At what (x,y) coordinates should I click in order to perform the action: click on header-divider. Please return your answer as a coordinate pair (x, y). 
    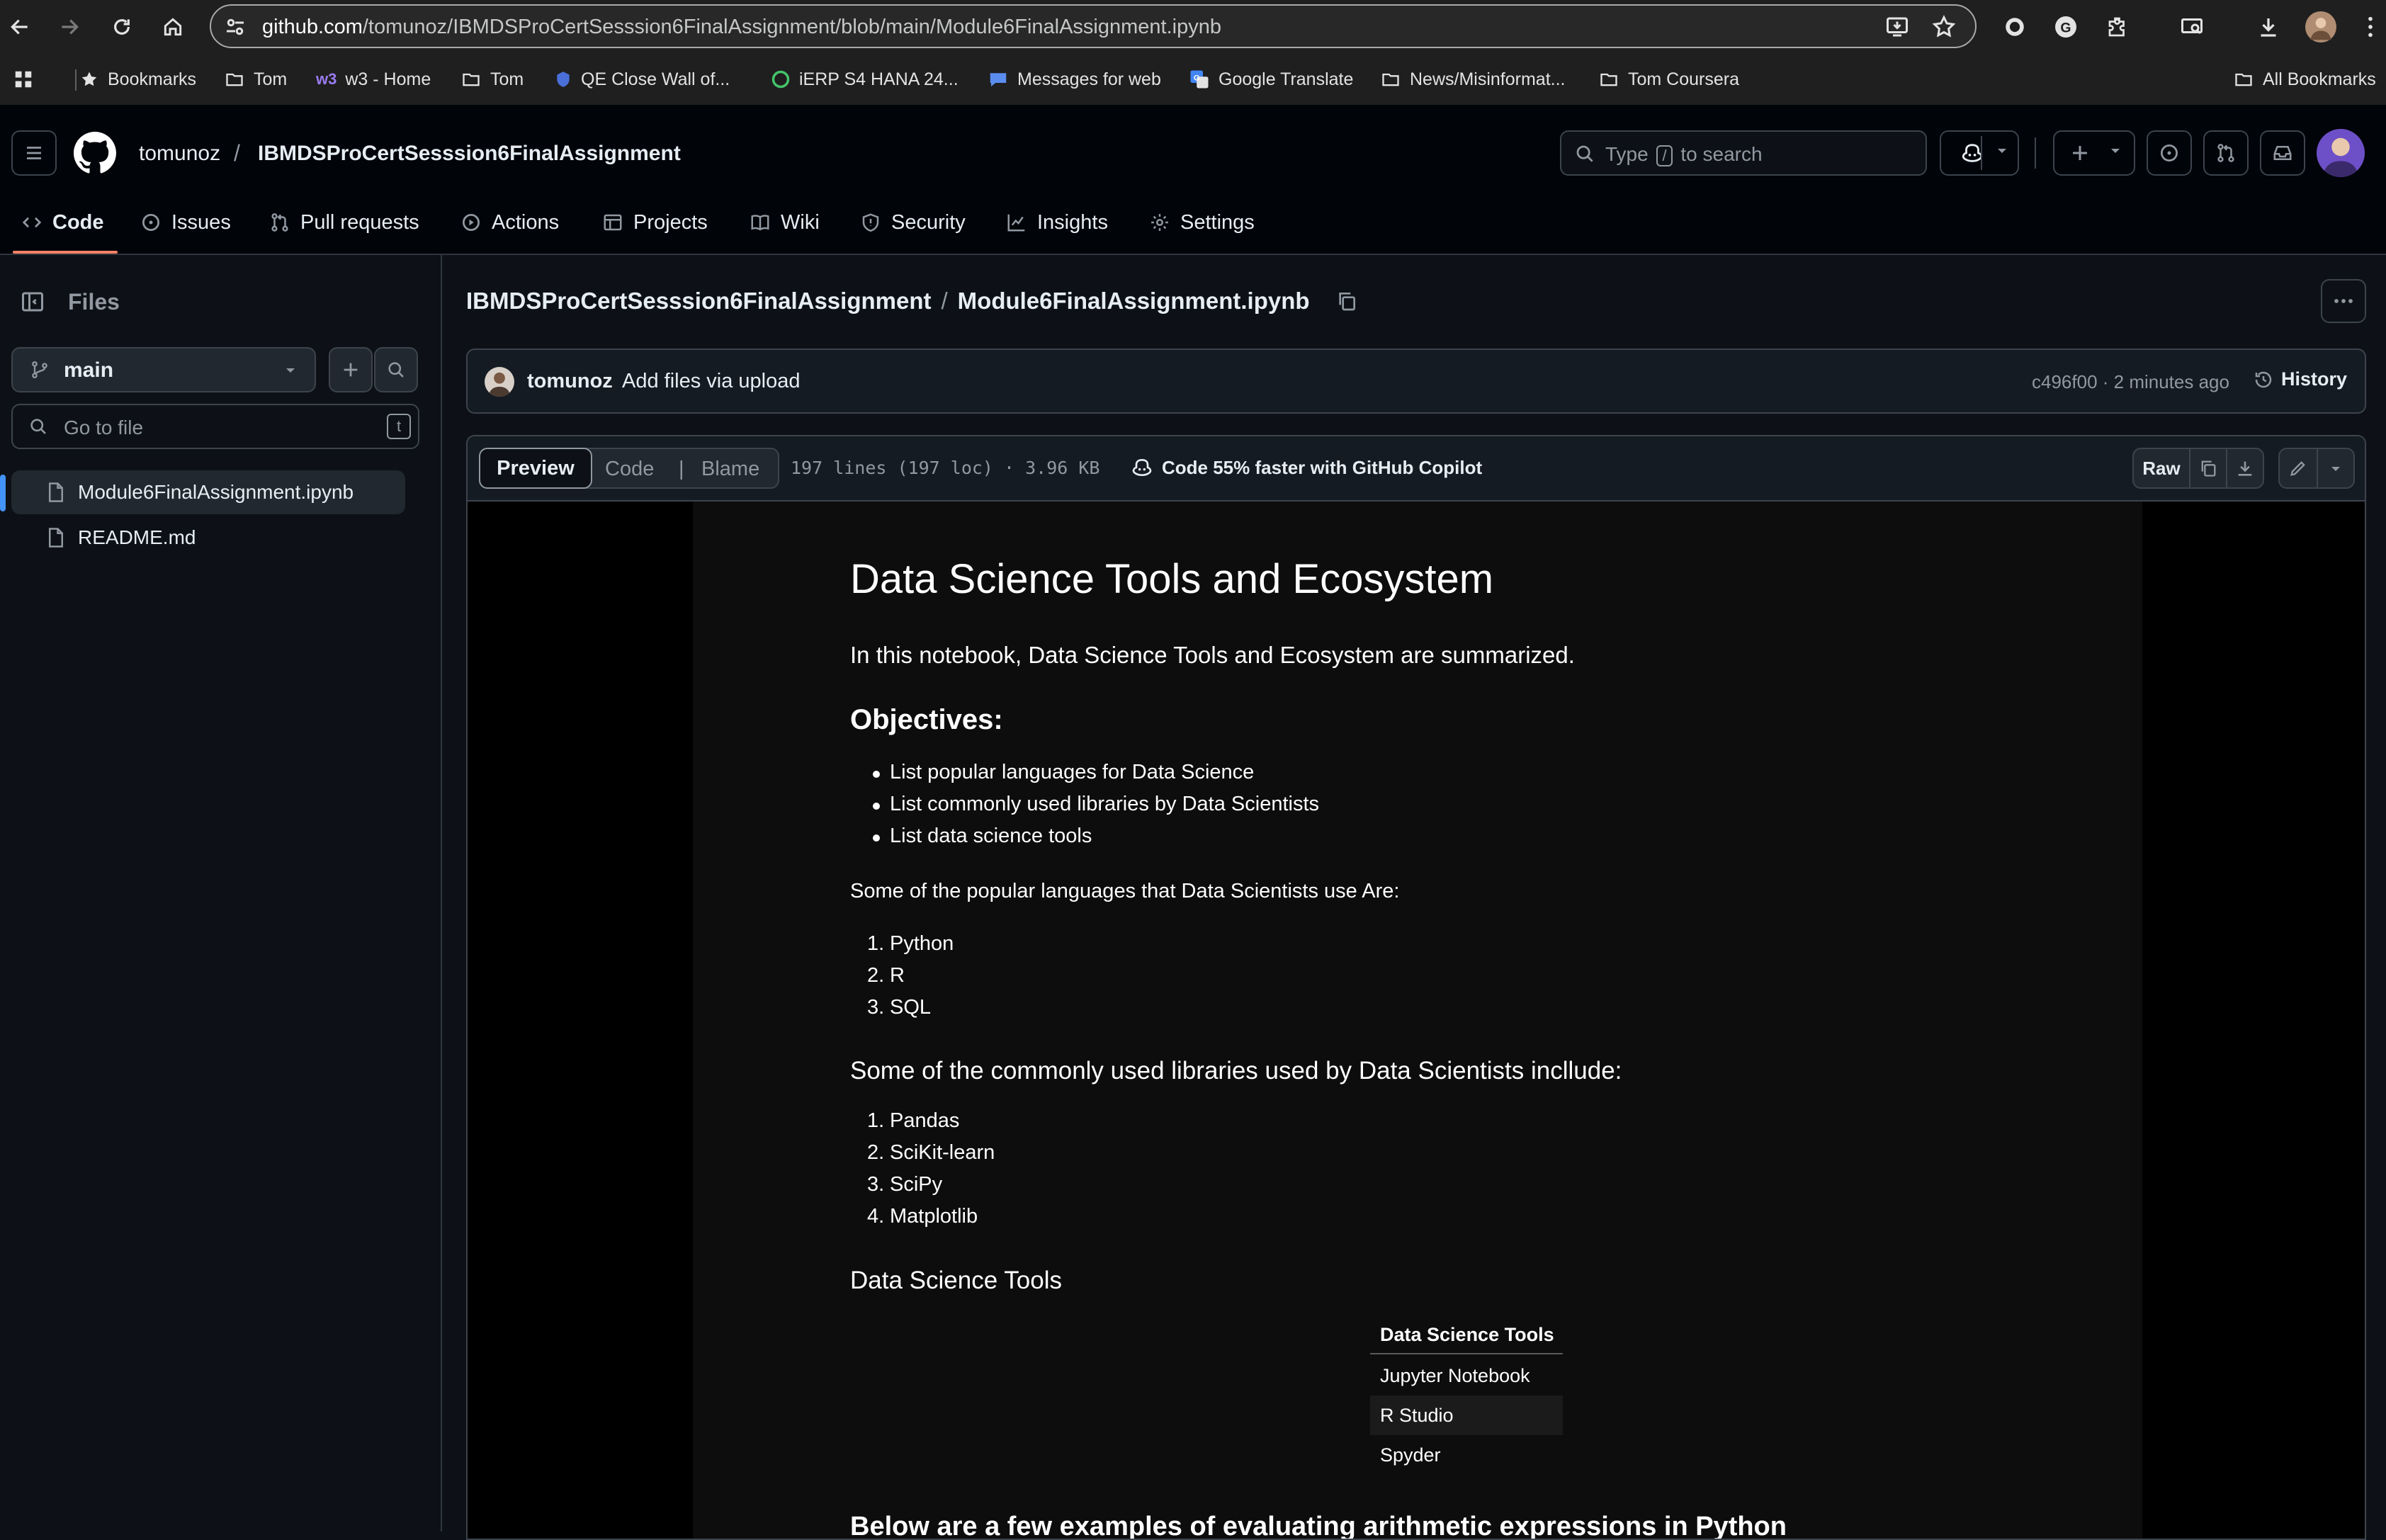
    Looking at the image, I should click on (2035, 153).